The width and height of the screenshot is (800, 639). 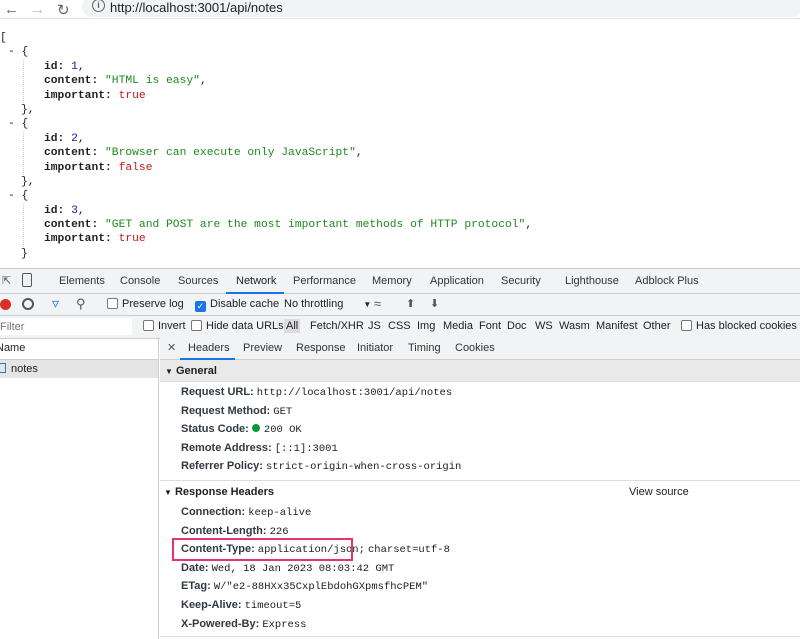 What do you see at coordinates (262, 348) in the screenshot?
I see `detail-tab-preview: Preview` at bounding box center [262, 348].